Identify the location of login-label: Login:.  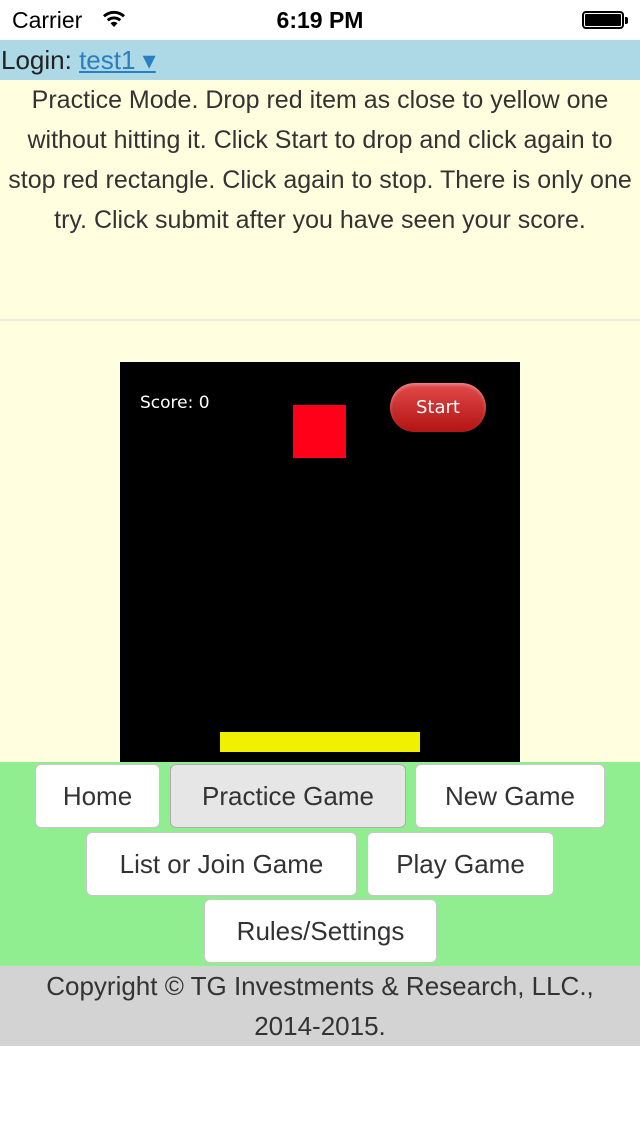
(36, 60).